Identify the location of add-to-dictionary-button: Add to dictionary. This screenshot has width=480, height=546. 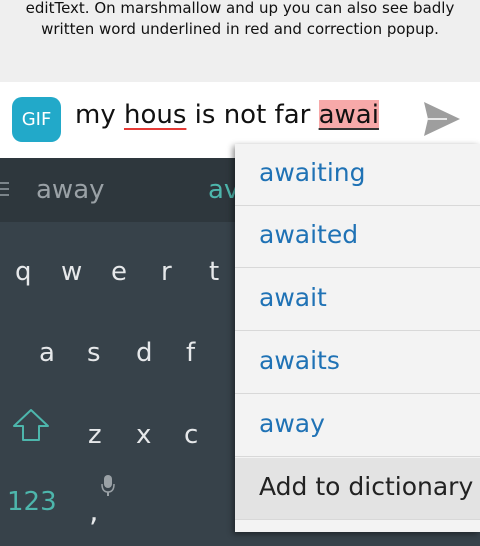
(357, 489).